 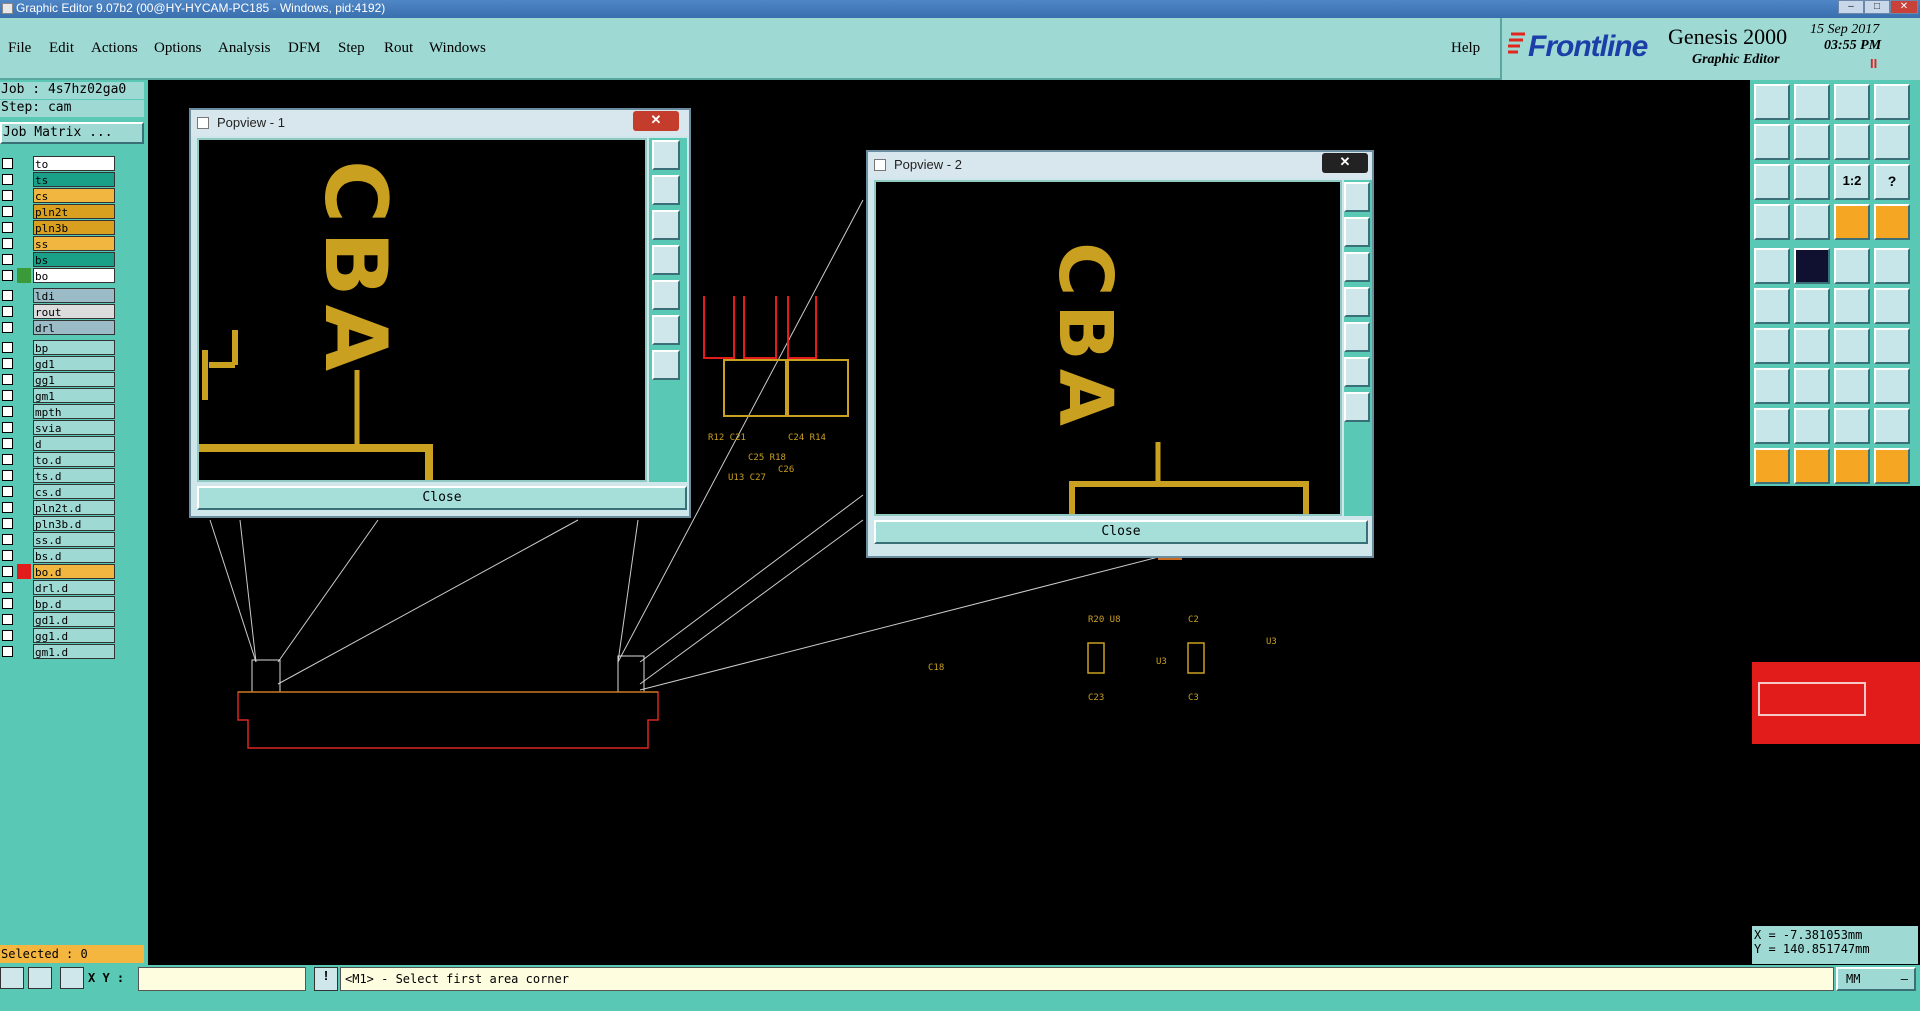 I want to click on layer-row: d, so click(x=59, y=443).